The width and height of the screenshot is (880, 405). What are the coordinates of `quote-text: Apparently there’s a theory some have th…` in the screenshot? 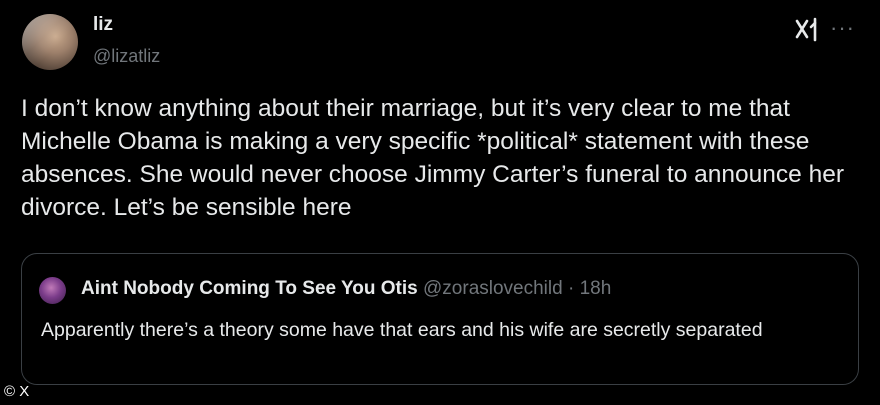 It's located at (402, 330).